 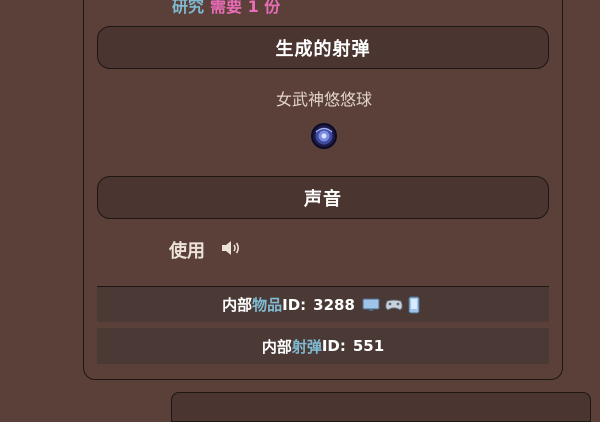 What do you see at coordinates (334, 304) in the screenshot?
I see `internal-item-id-value: 3288` at bounding box center [334, 304].